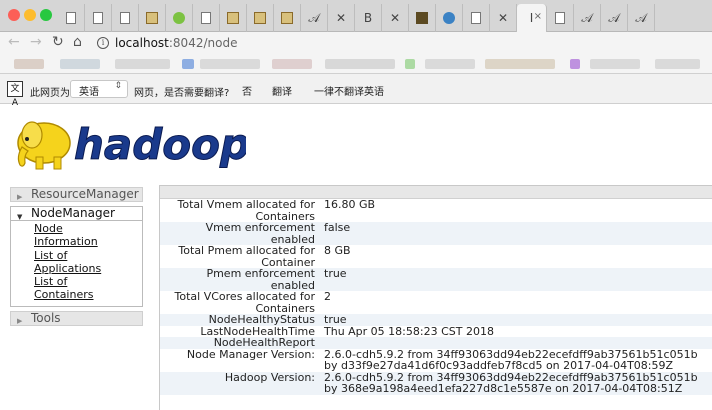 The width and height of the screenshot is (712, 410). Describe the element at coordinates (20, 217) in the screenshot. I see `triangle-down-icon: ▼` at that location.